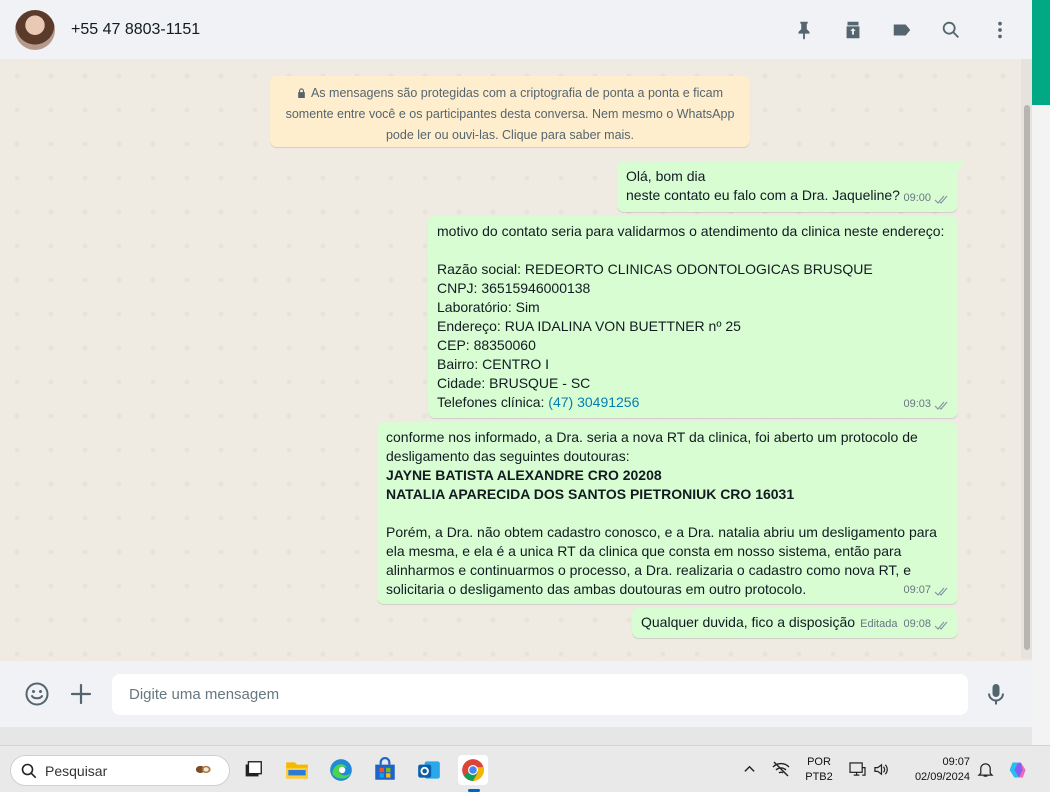 Image resolution: width=1050 pixels, height=792 pixels. I want to click on menu-button, so click(1000, 30).